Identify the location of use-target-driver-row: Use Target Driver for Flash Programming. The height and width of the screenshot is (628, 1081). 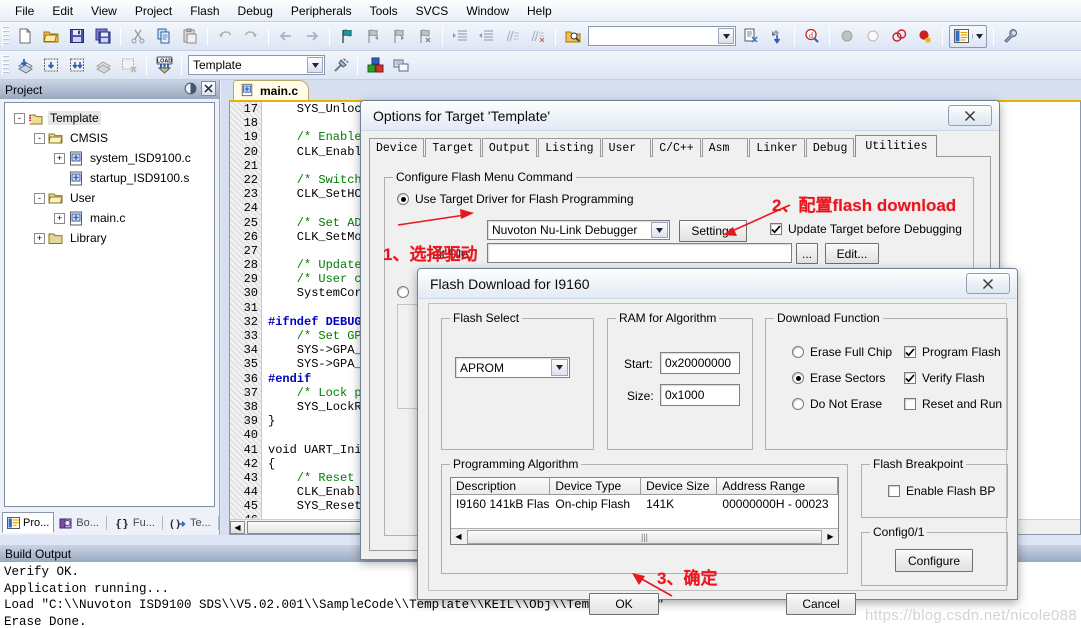
(515, 199).